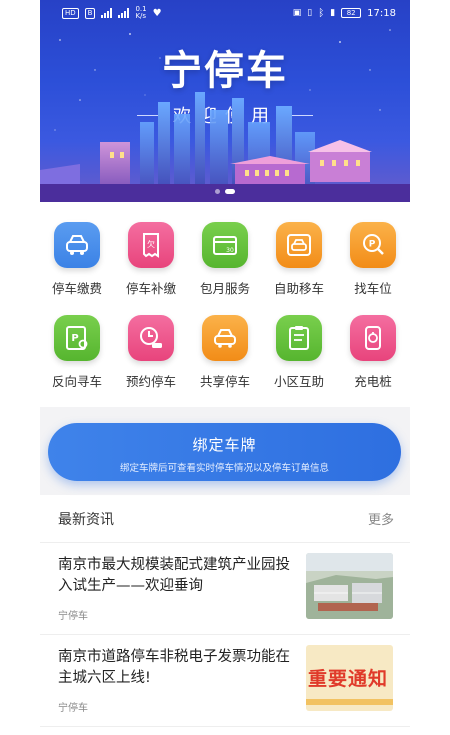 The height and width of the screenshot is (735, 450). Describe the element at coordinates (298, 381) in the screenshot. I see `service-label: 小区互助` at that location.